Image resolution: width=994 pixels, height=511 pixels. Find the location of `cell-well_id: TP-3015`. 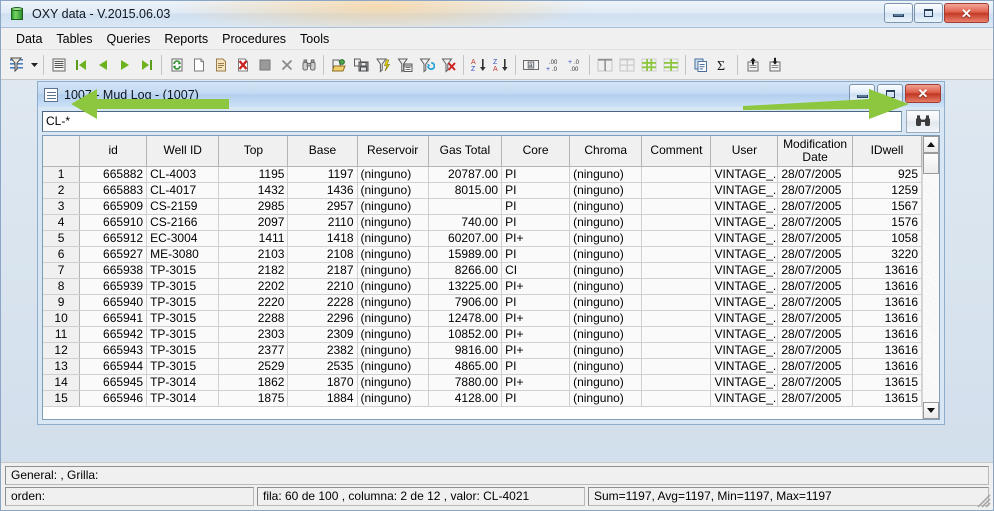

cell-well_id: TP-3015 is located at coordinates (183, 366).